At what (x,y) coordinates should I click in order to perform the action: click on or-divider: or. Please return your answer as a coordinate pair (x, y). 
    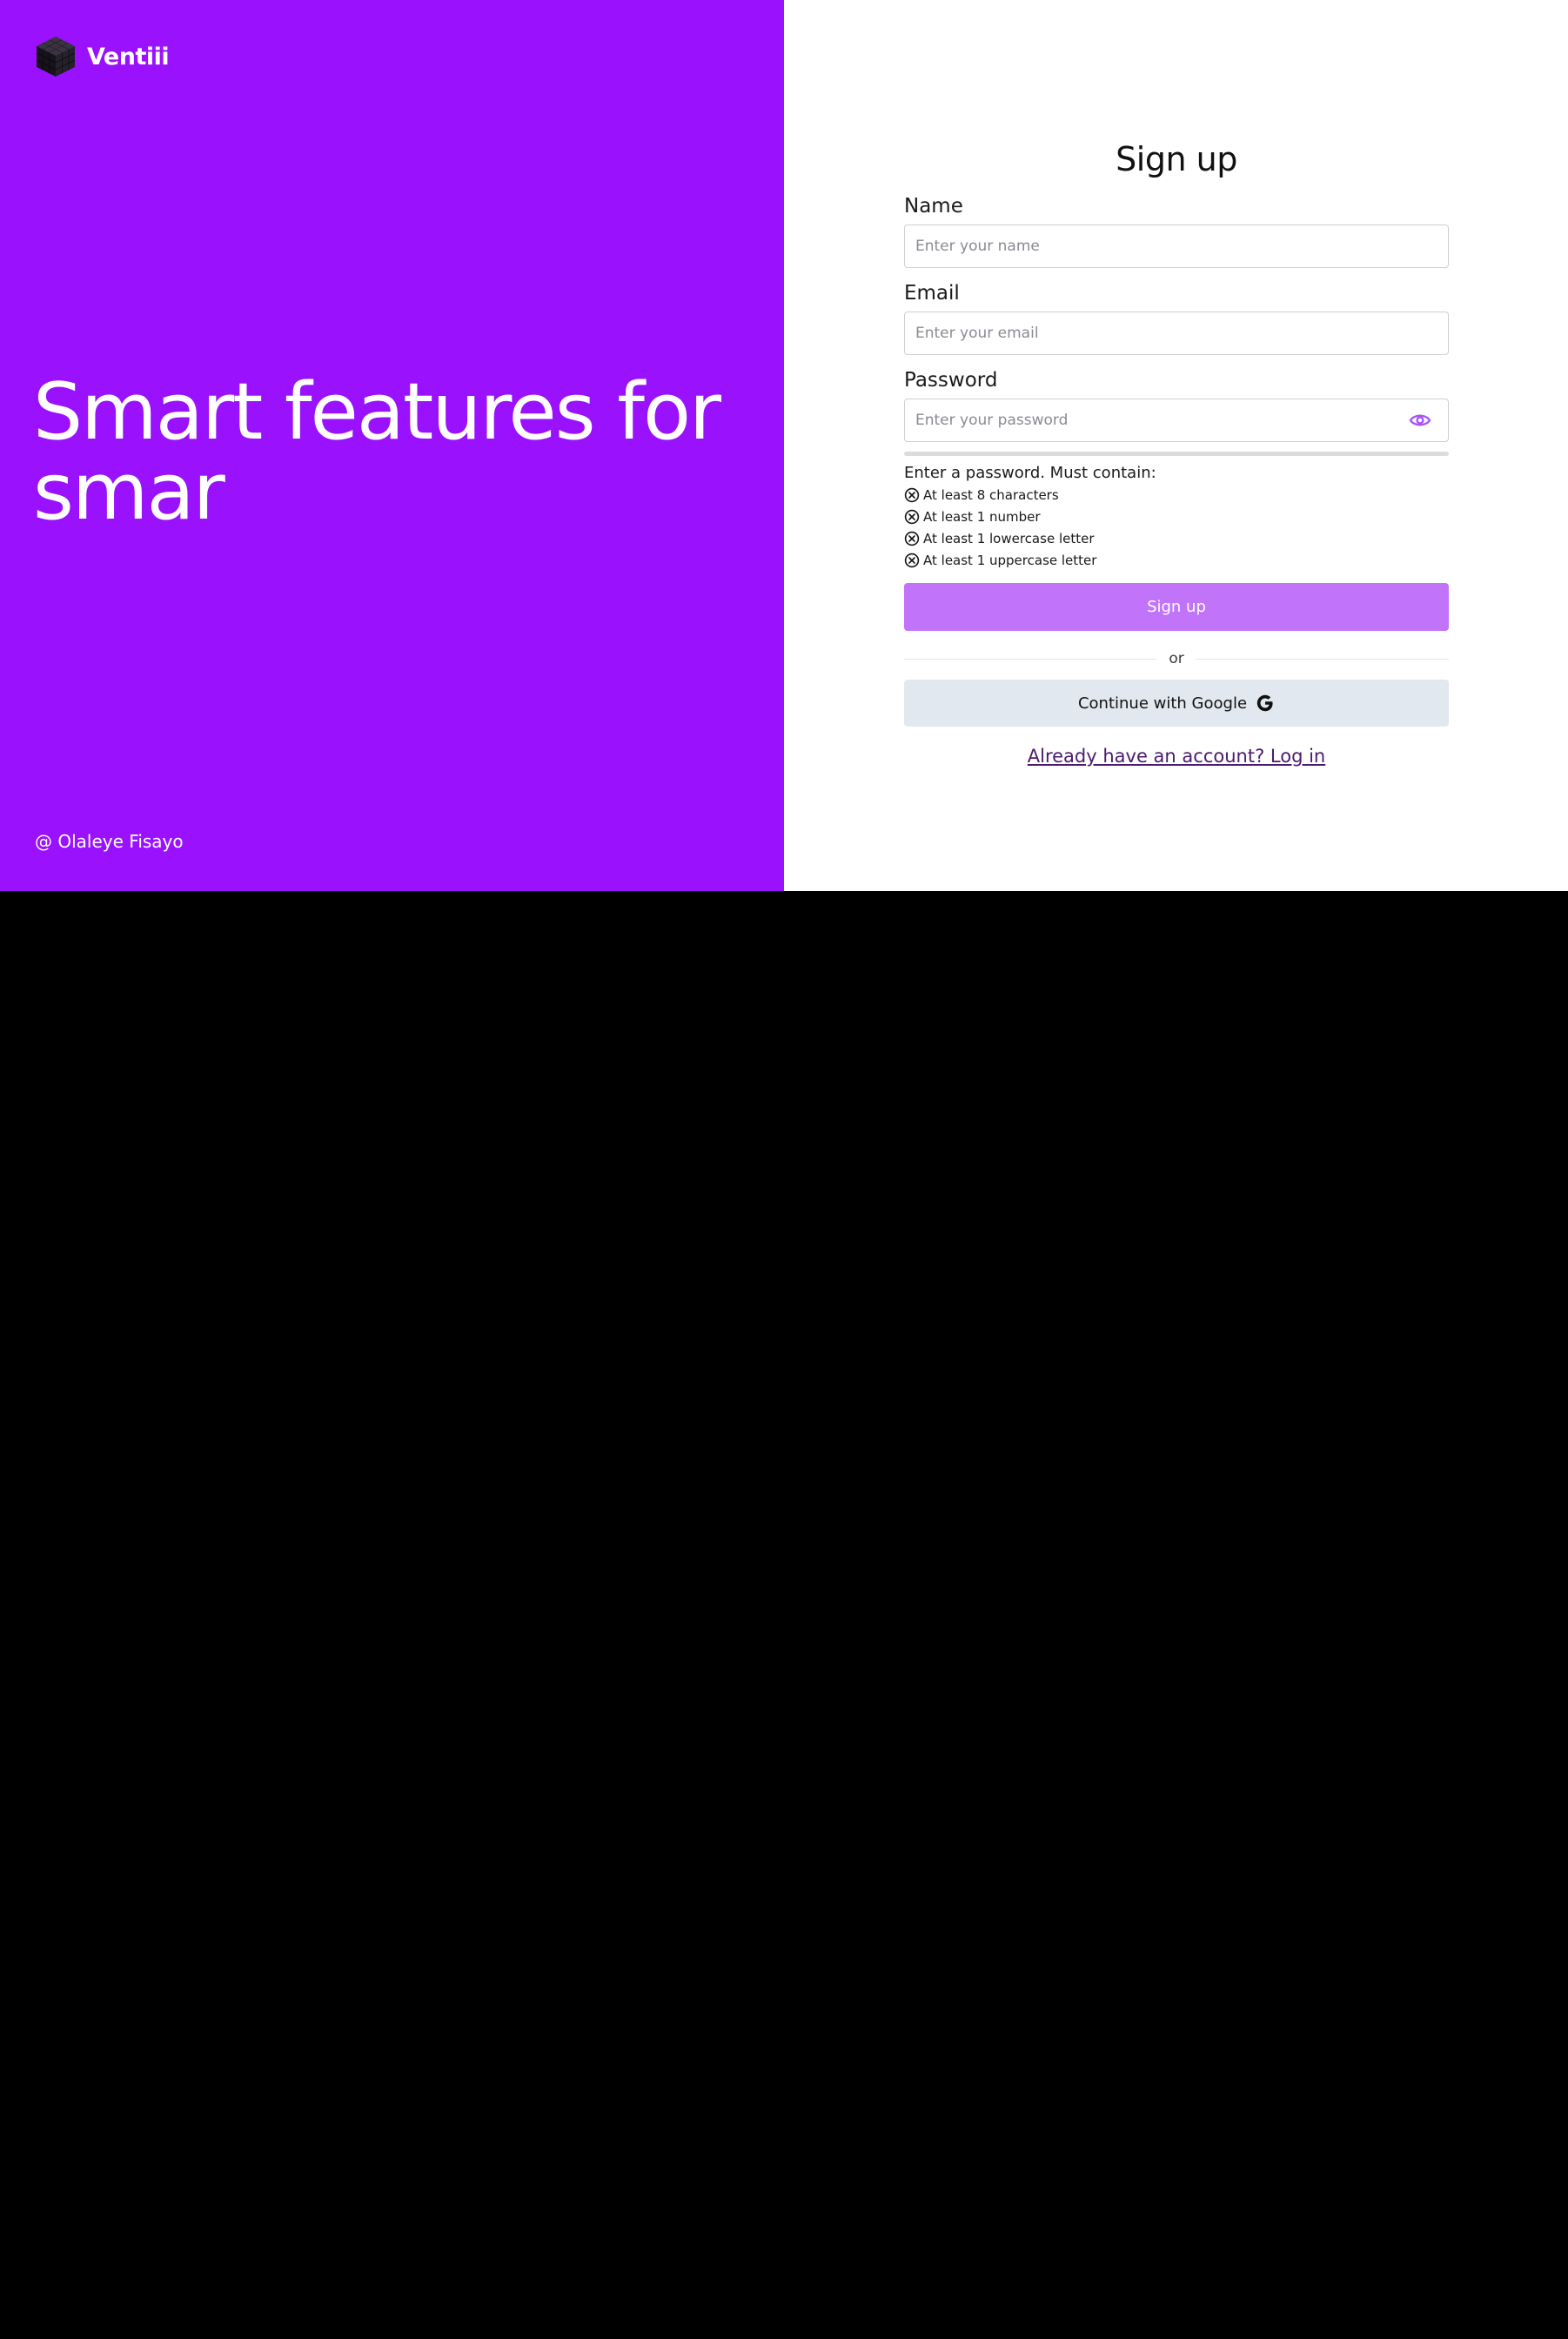
    Looking at the image, I should click on (1177, 658).